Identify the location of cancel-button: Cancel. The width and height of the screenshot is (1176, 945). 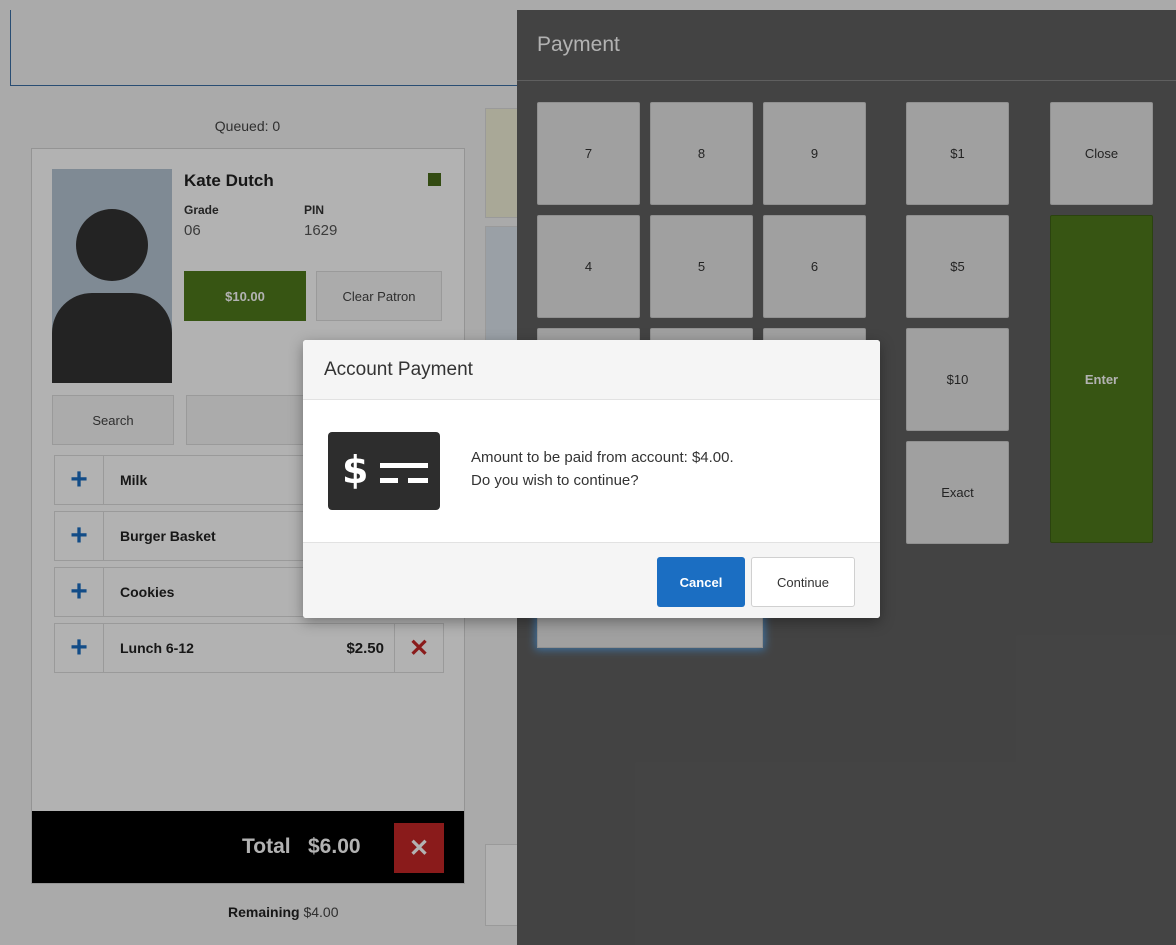
(701, 582).